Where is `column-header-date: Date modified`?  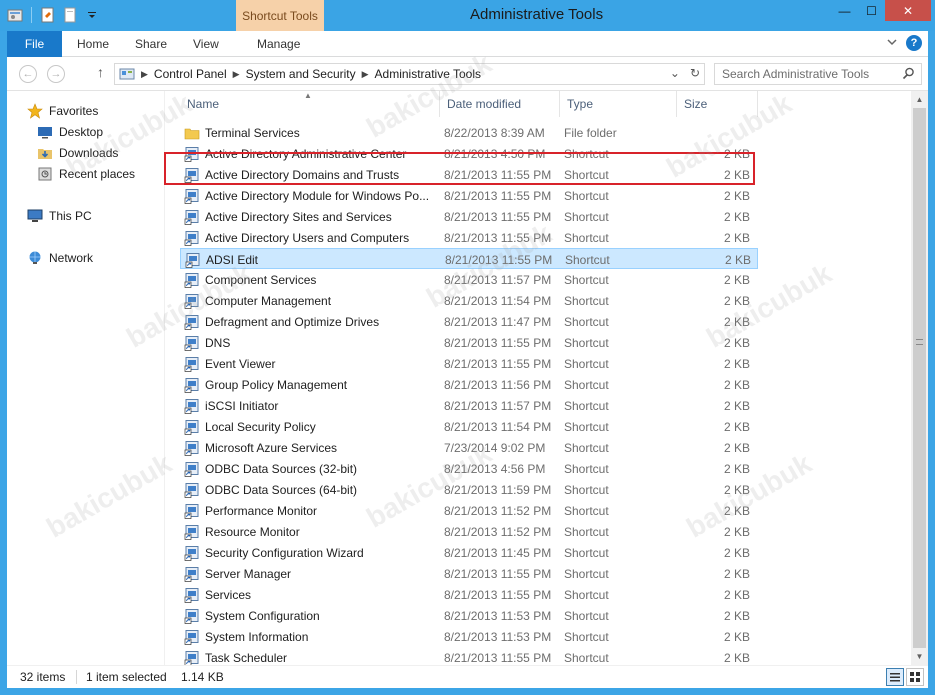
column-header-date: Date modified is located at coordinates (500, 104).